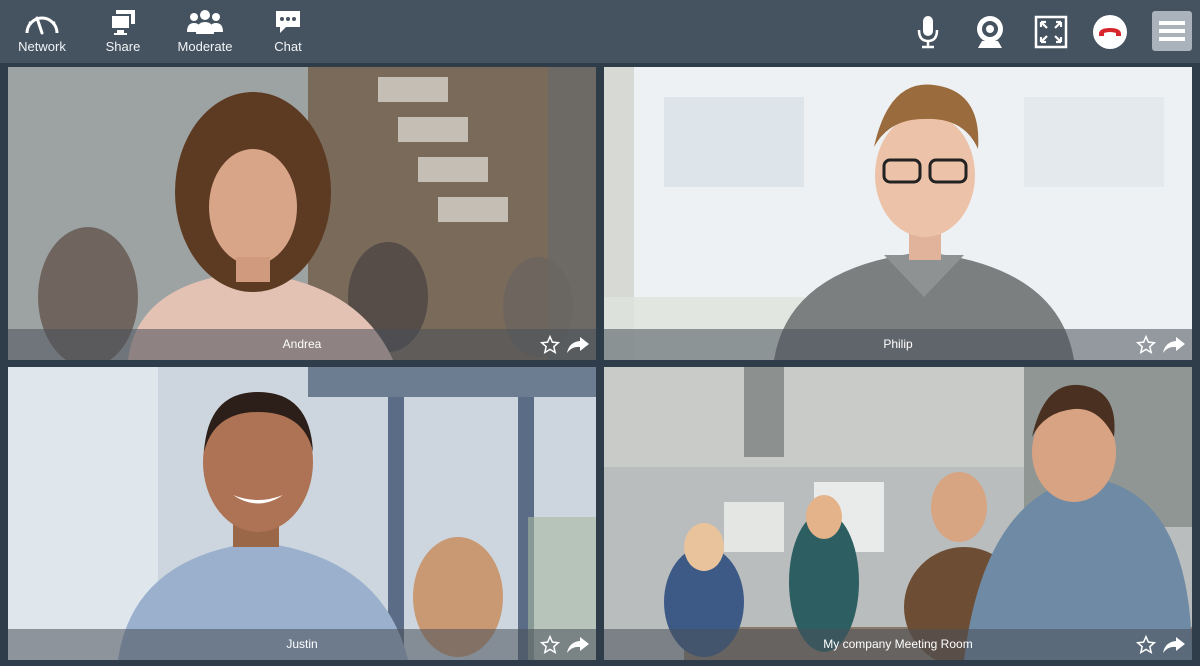 Image resolution: width=1200 pixels, height=666 pixels. I want to click on share-button: Share, so click(123, 31).